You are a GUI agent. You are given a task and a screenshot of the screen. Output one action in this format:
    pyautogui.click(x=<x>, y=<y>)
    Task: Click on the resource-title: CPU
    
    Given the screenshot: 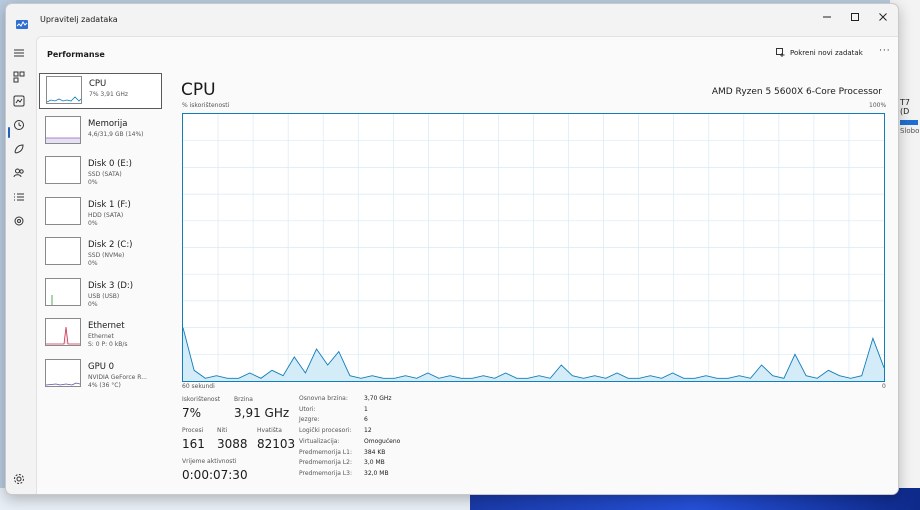 What is the action you would take?
    pyautogui.click(x=198, y=90)
    